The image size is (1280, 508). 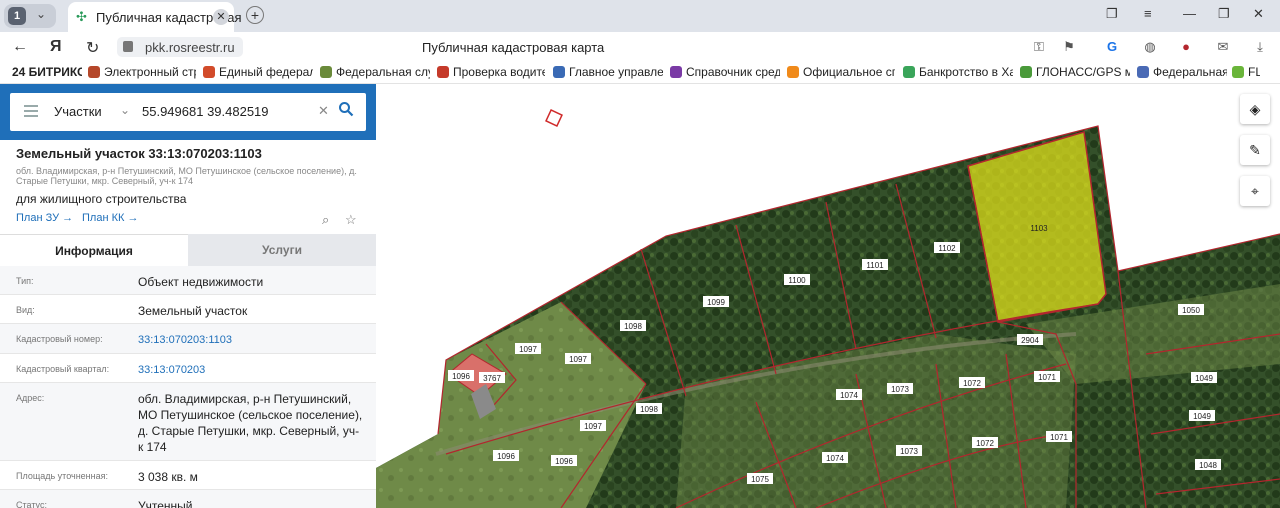 I want to click on new-tab-button: +, so click(x=255, y=15).